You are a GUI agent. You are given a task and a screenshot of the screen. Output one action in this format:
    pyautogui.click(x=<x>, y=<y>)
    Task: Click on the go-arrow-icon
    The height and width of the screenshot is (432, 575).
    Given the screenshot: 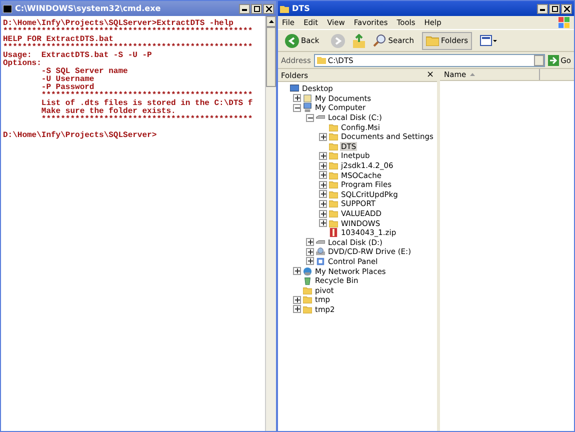 What is the action you would take?
    pyautogui.click(x=553, y=60)
    